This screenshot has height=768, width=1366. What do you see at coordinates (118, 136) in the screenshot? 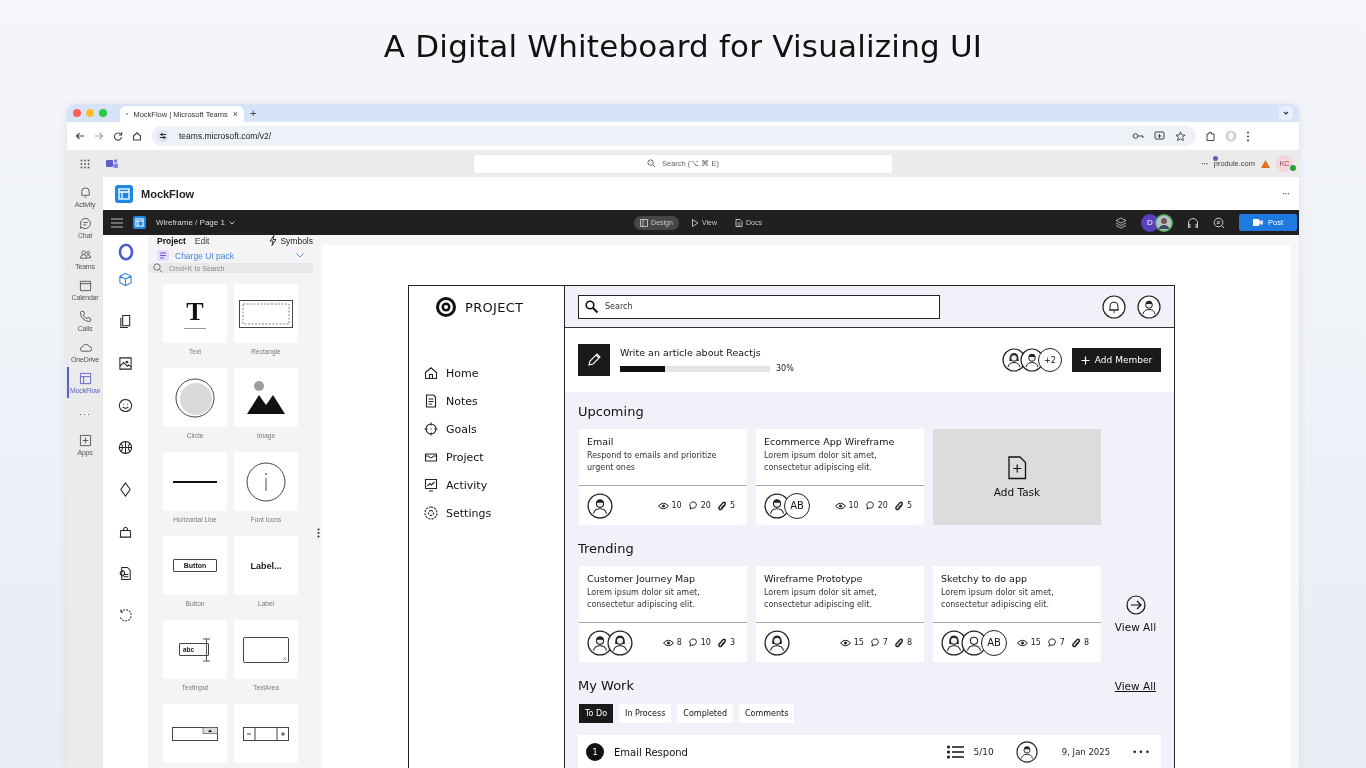
I see `reload-icon` at bounding box center [118, 136].